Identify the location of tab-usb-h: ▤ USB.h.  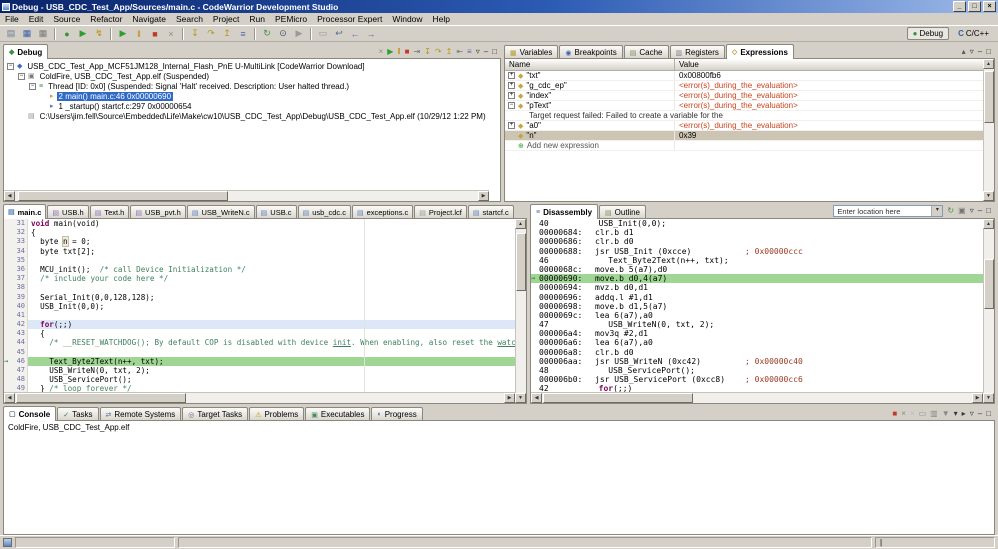
(68, 212).